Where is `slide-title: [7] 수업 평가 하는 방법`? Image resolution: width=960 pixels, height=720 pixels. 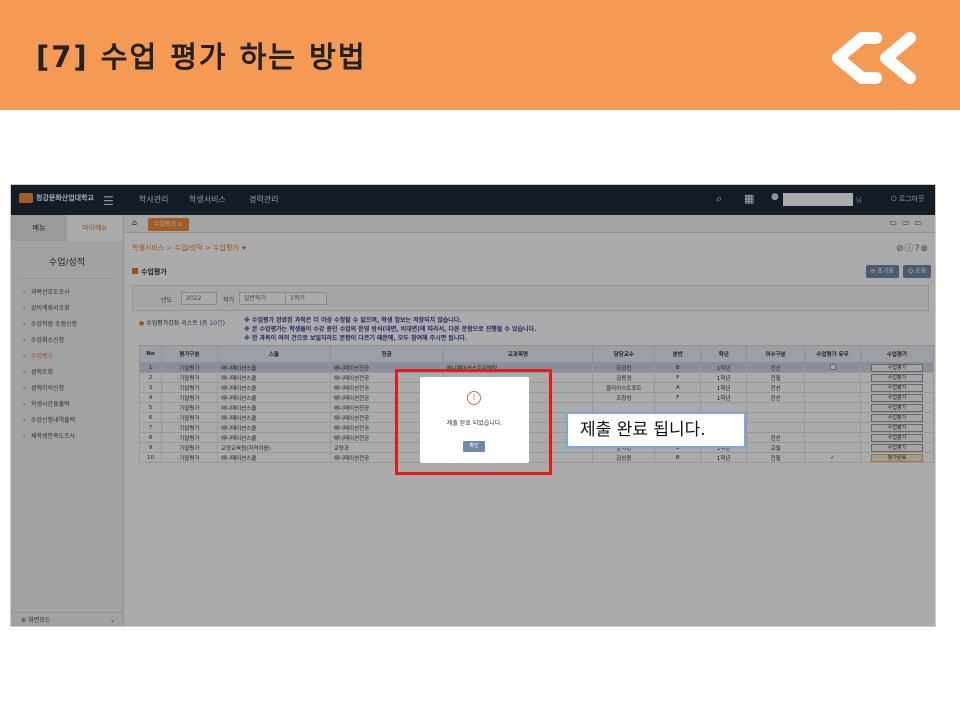
slide-title: [7] 수업 평가 하는 방법 is located at coordinates (201, 57).